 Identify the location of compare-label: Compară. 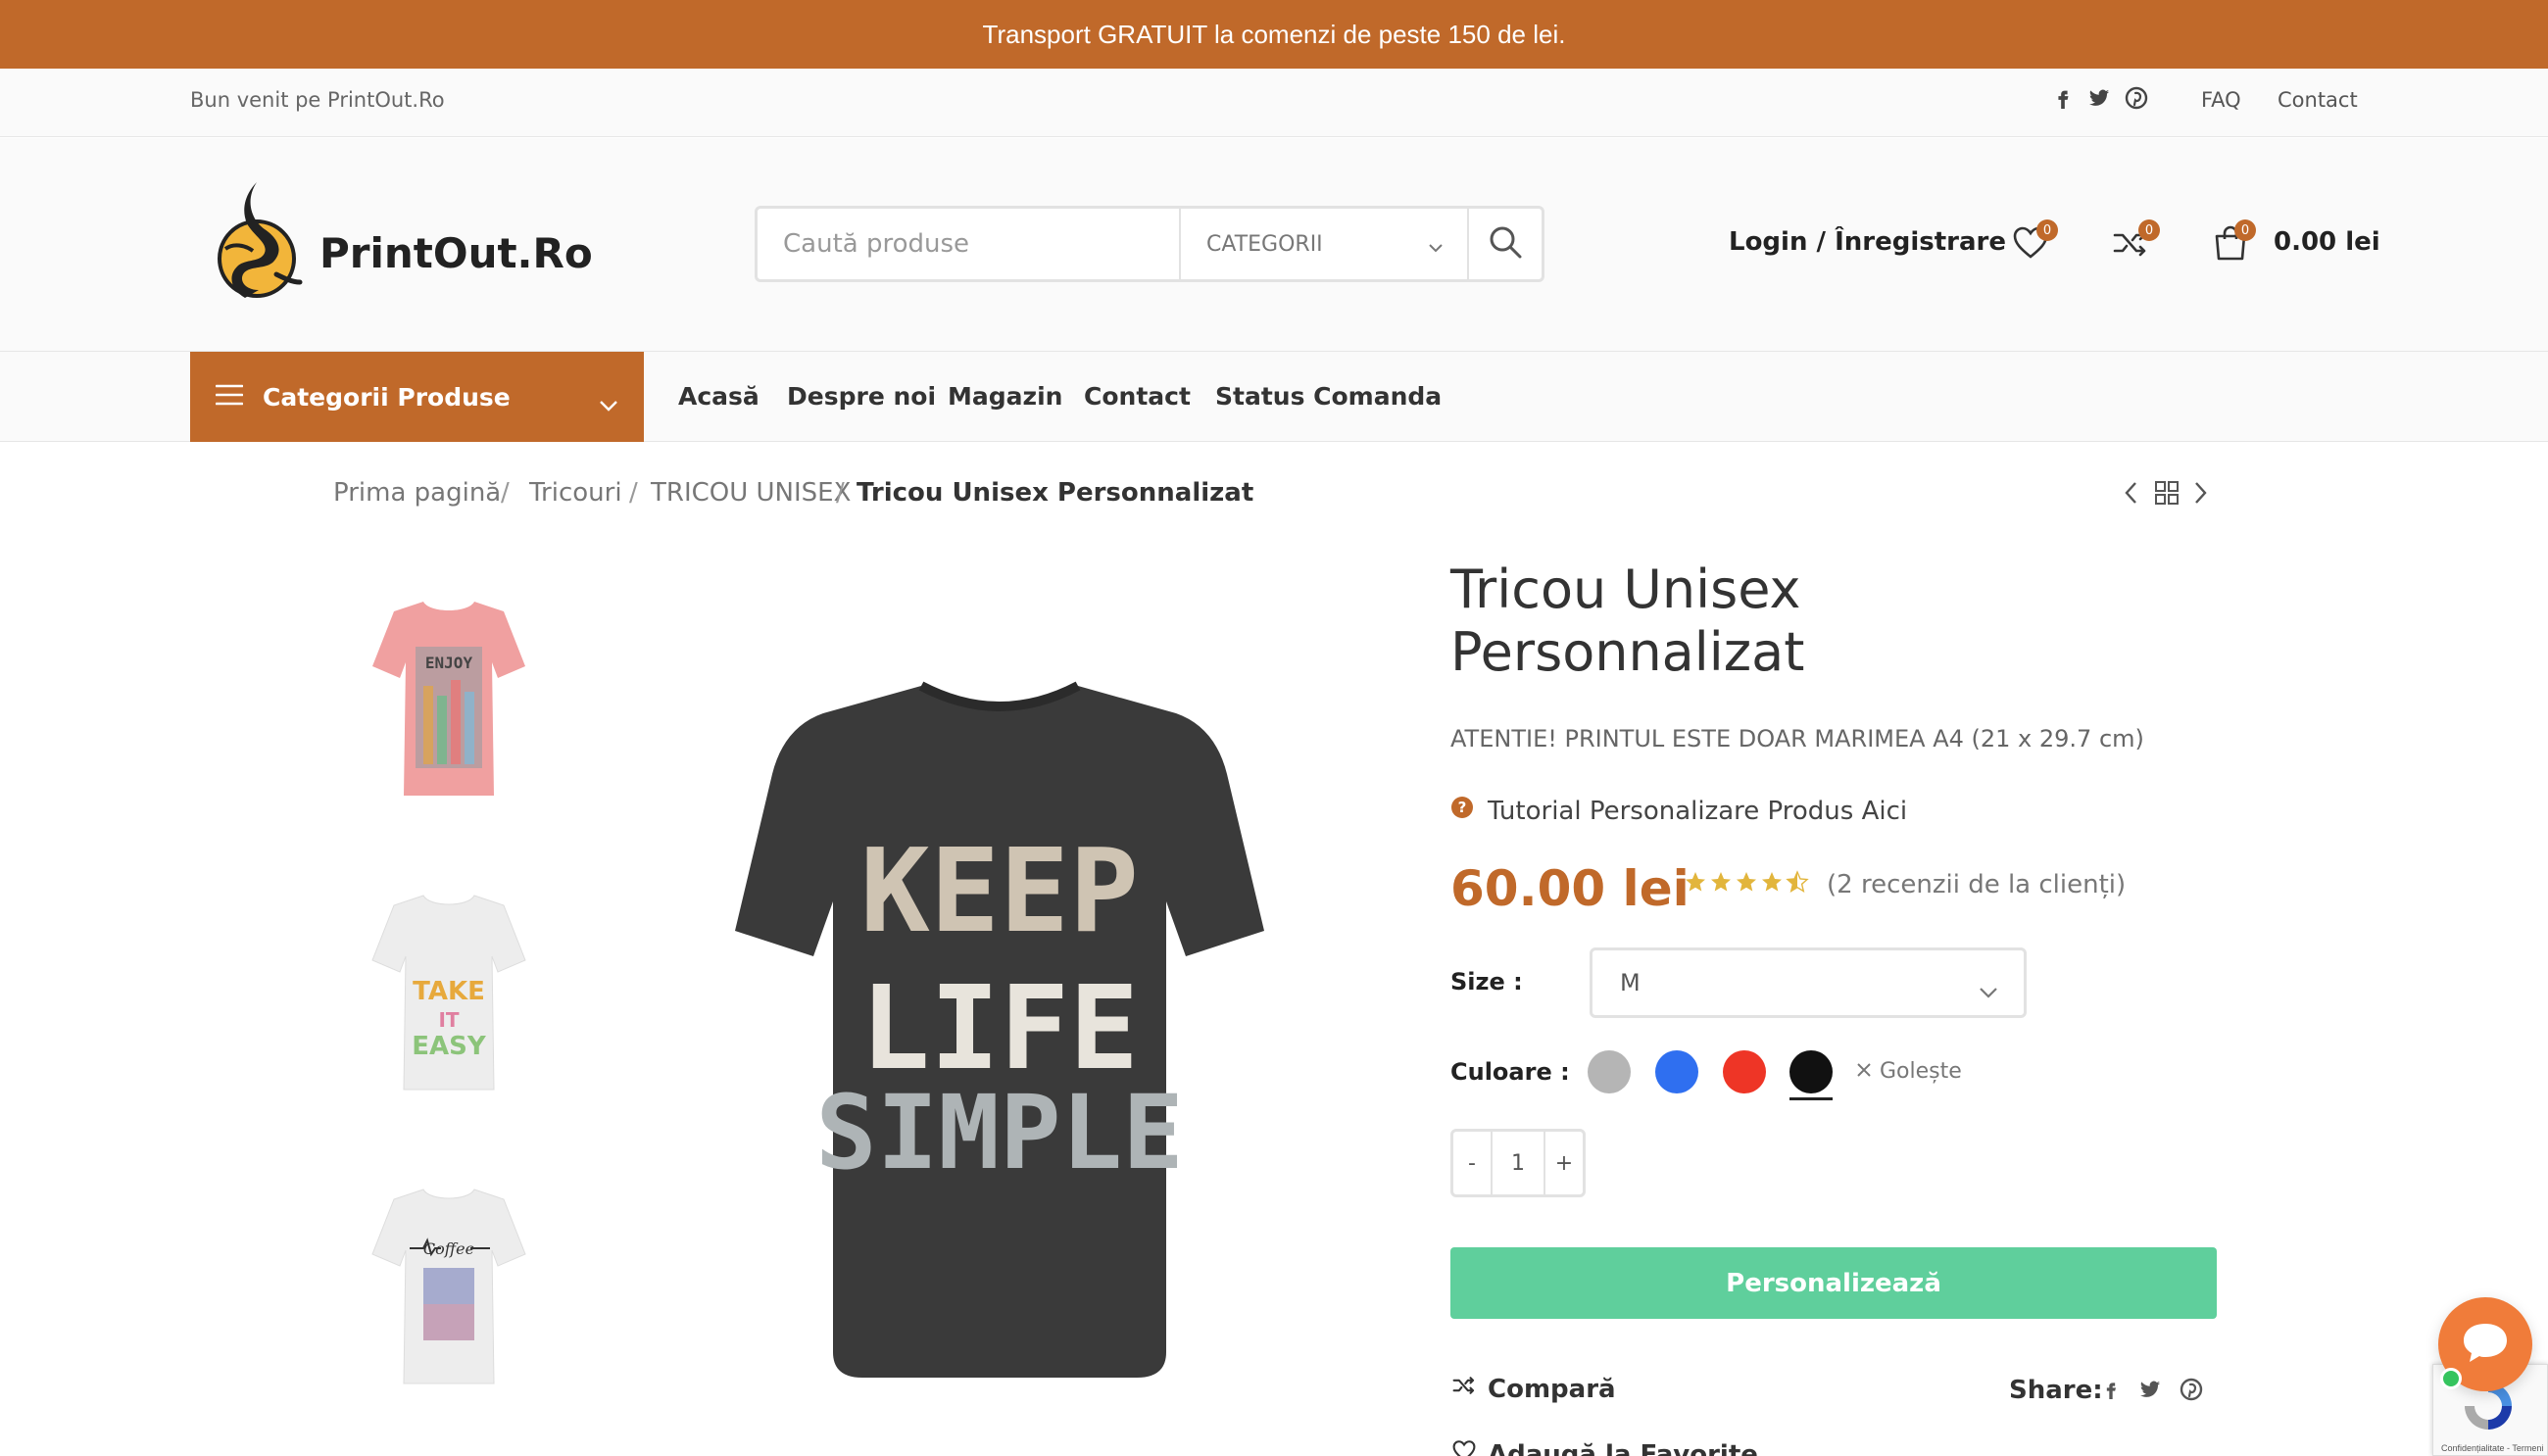
(1552, 1389).